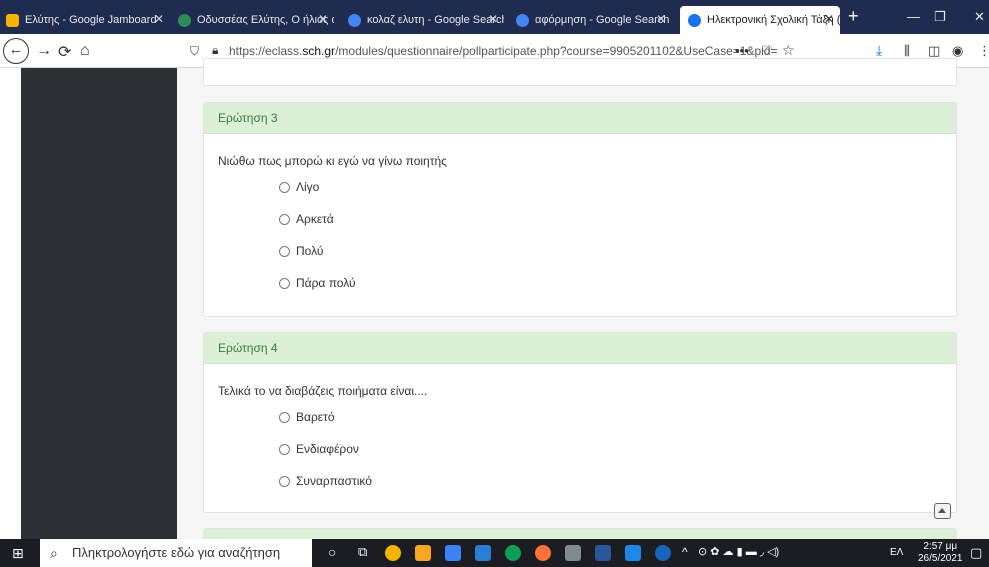 This screenshot has height=567, width=989. Describe the element at coordinates (907, 51) in the screenshot. I see `library-icon: ⫼` at that location.